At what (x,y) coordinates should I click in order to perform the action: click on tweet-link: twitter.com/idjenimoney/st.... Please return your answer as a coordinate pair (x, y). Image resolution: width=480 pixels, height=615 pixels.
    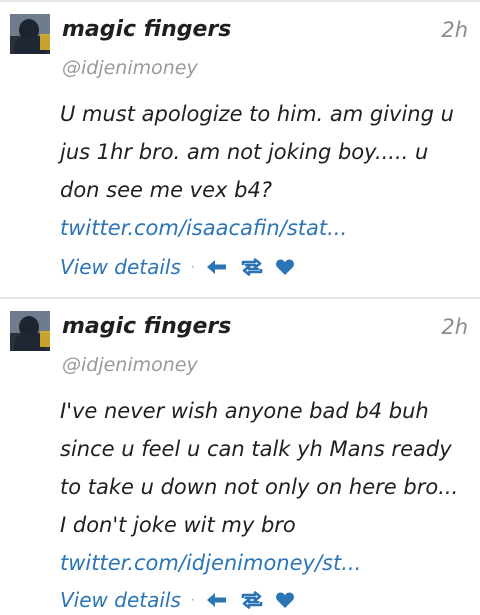
    Looking at the image, I should click on (210, 563).